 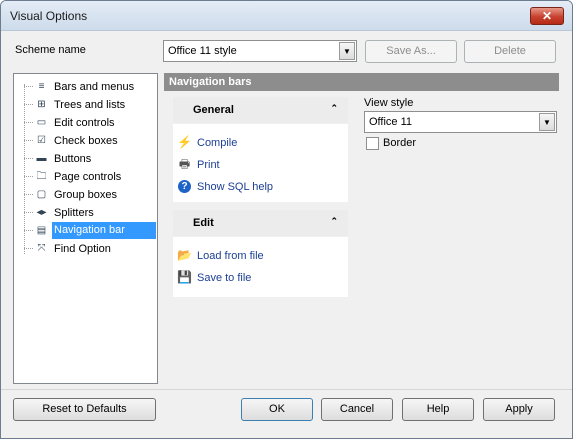 I want to click on close-button: ✕, so click(x=547, y=16).